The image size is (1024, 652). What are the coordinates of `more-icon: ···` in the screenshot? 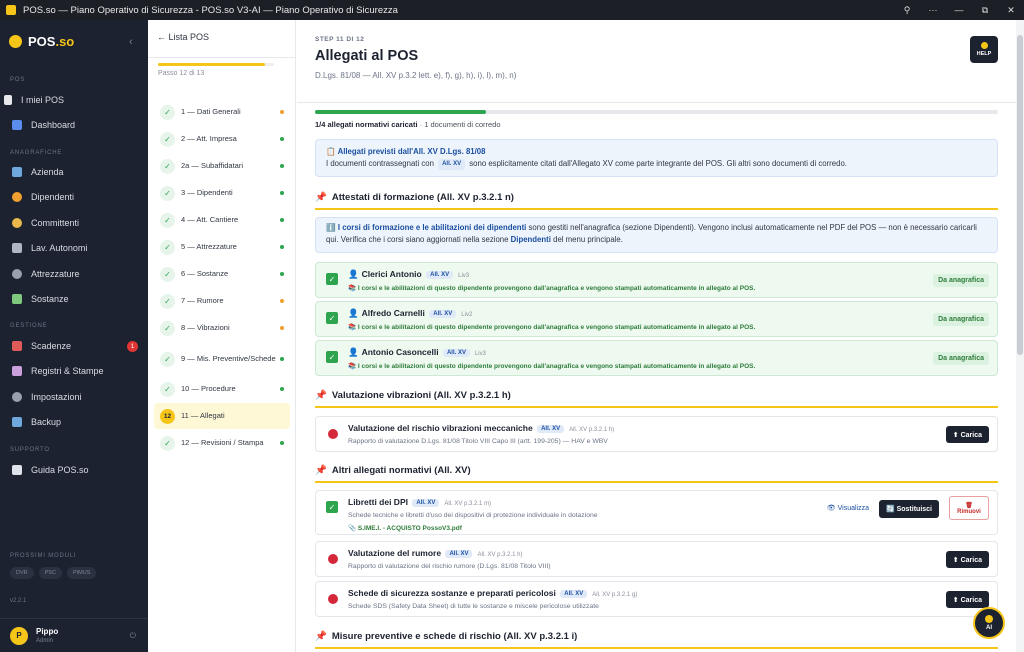 It's located at (933, 10).